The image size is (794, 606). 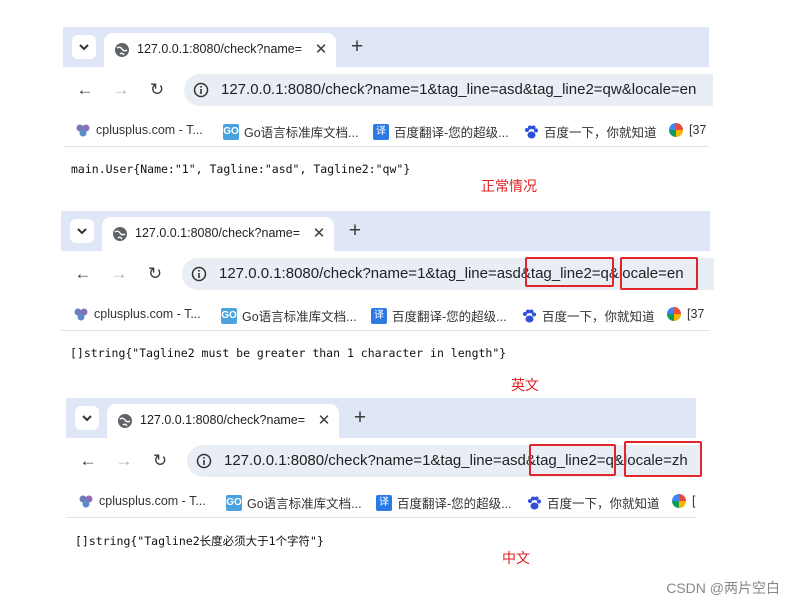 I want to click on response-output-3: []string{"Tagline2长度必须大于1个字符"}, so click(x=199, y=541).